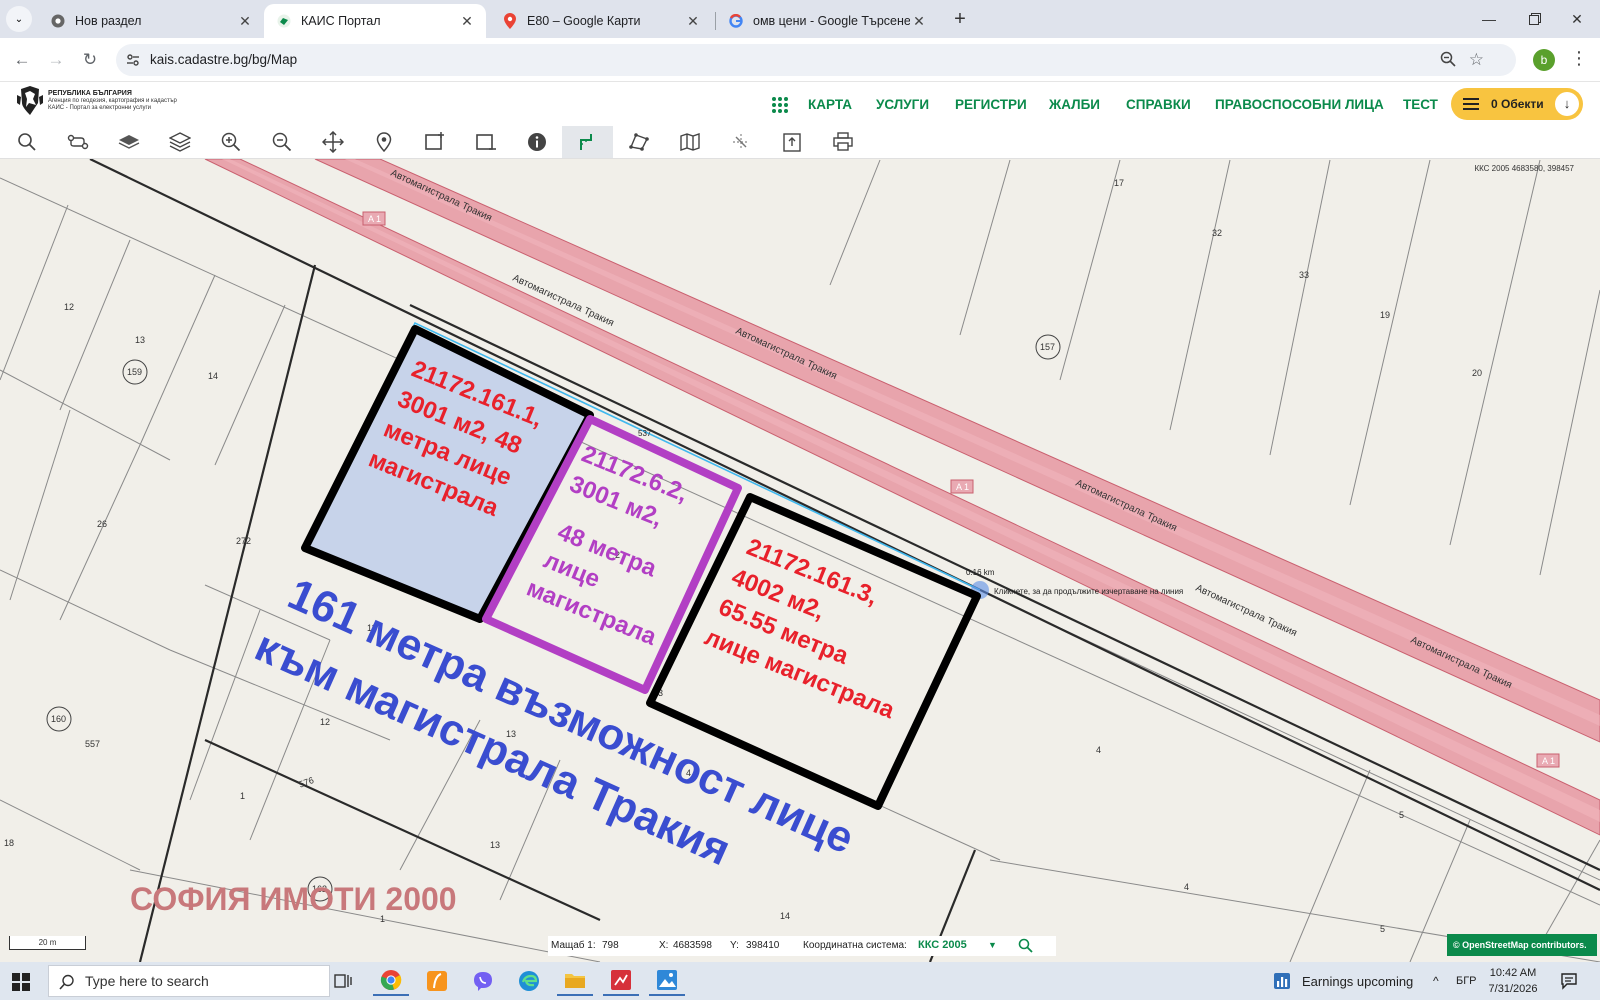 This screenshot has width=1600, height=1000. Describe the element at coordinates (575, 981) in the screenshot. I see `taskbar-file-explorer` at that location.